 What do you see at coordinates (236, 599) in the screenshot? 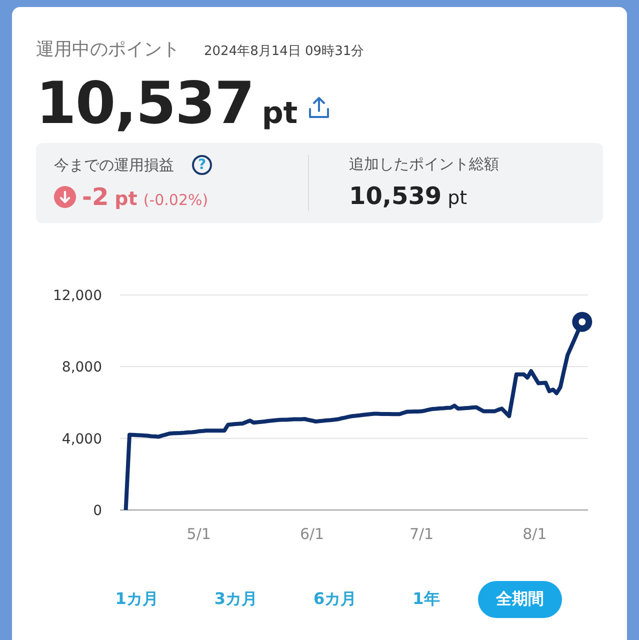
I see `period-tab: 3カ月` at bounding box center [236, 599].